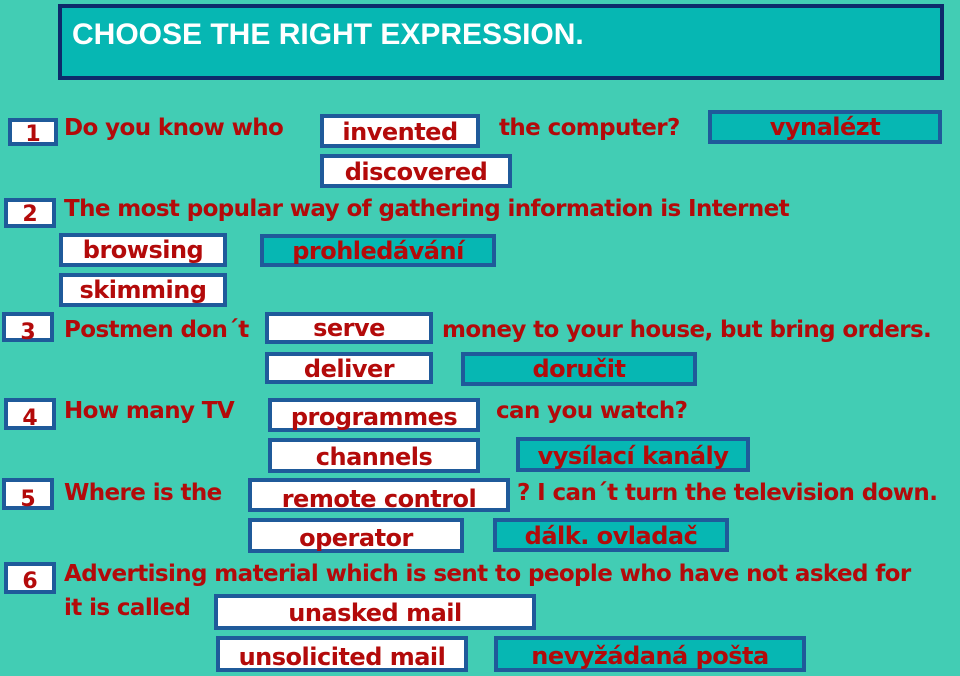 This screenshot has height=676, width=960. What do you see at coordinates (33, 132) in the screenshot?
I see `question-number-1: 1` at bounding box center [33, 132].